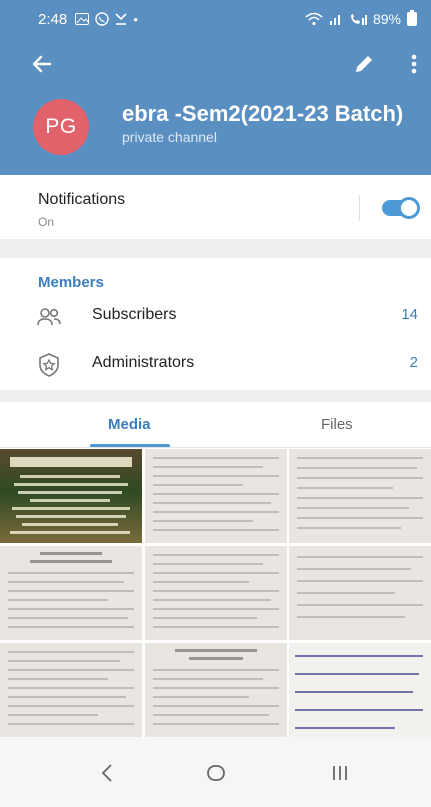 The image size is (431, 807). What do you see at coordinates (215, 248) in the screenshot?
I see `section-divider` at bounding box center [215, 248].